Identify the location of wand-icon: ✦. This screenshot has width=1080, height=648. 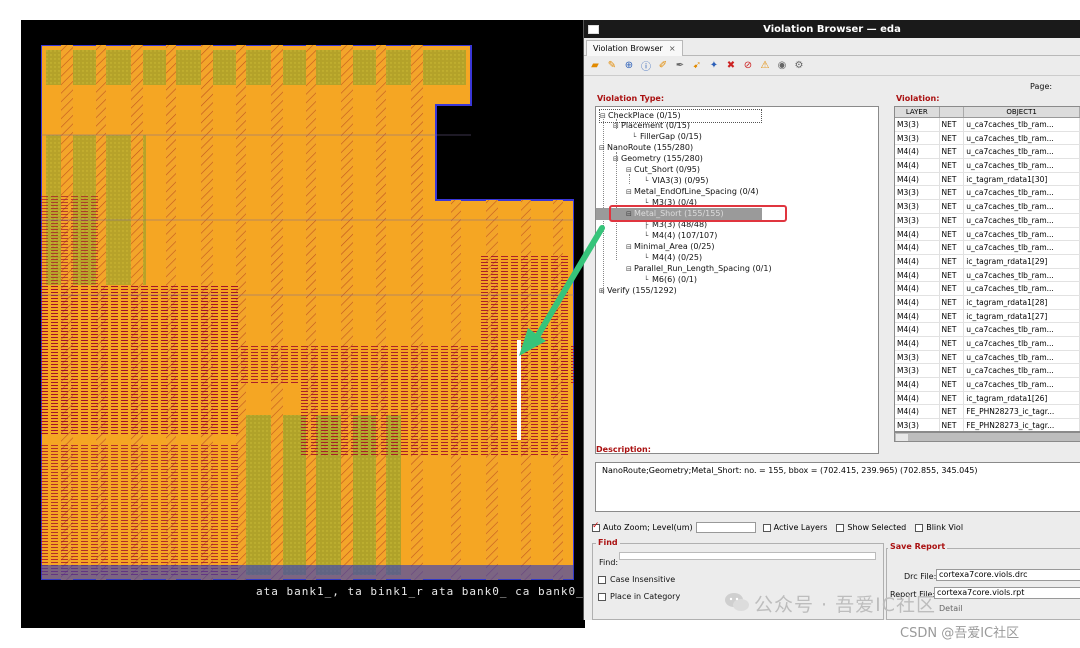
(714, 66).